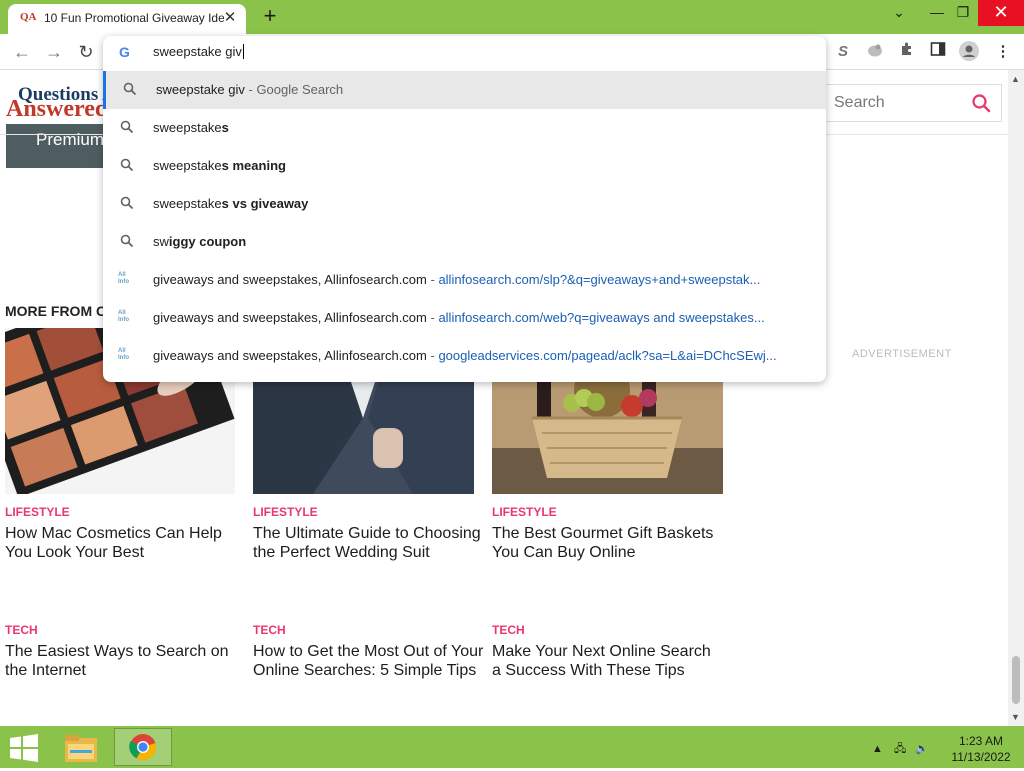 Image resolution: width=1024 pixels, height=771 pixels. Describe the element at coordinates (134, 18) in the screenshot. I see `tab-title: 10 Fun Promotional Giveaway Ide` at that location.